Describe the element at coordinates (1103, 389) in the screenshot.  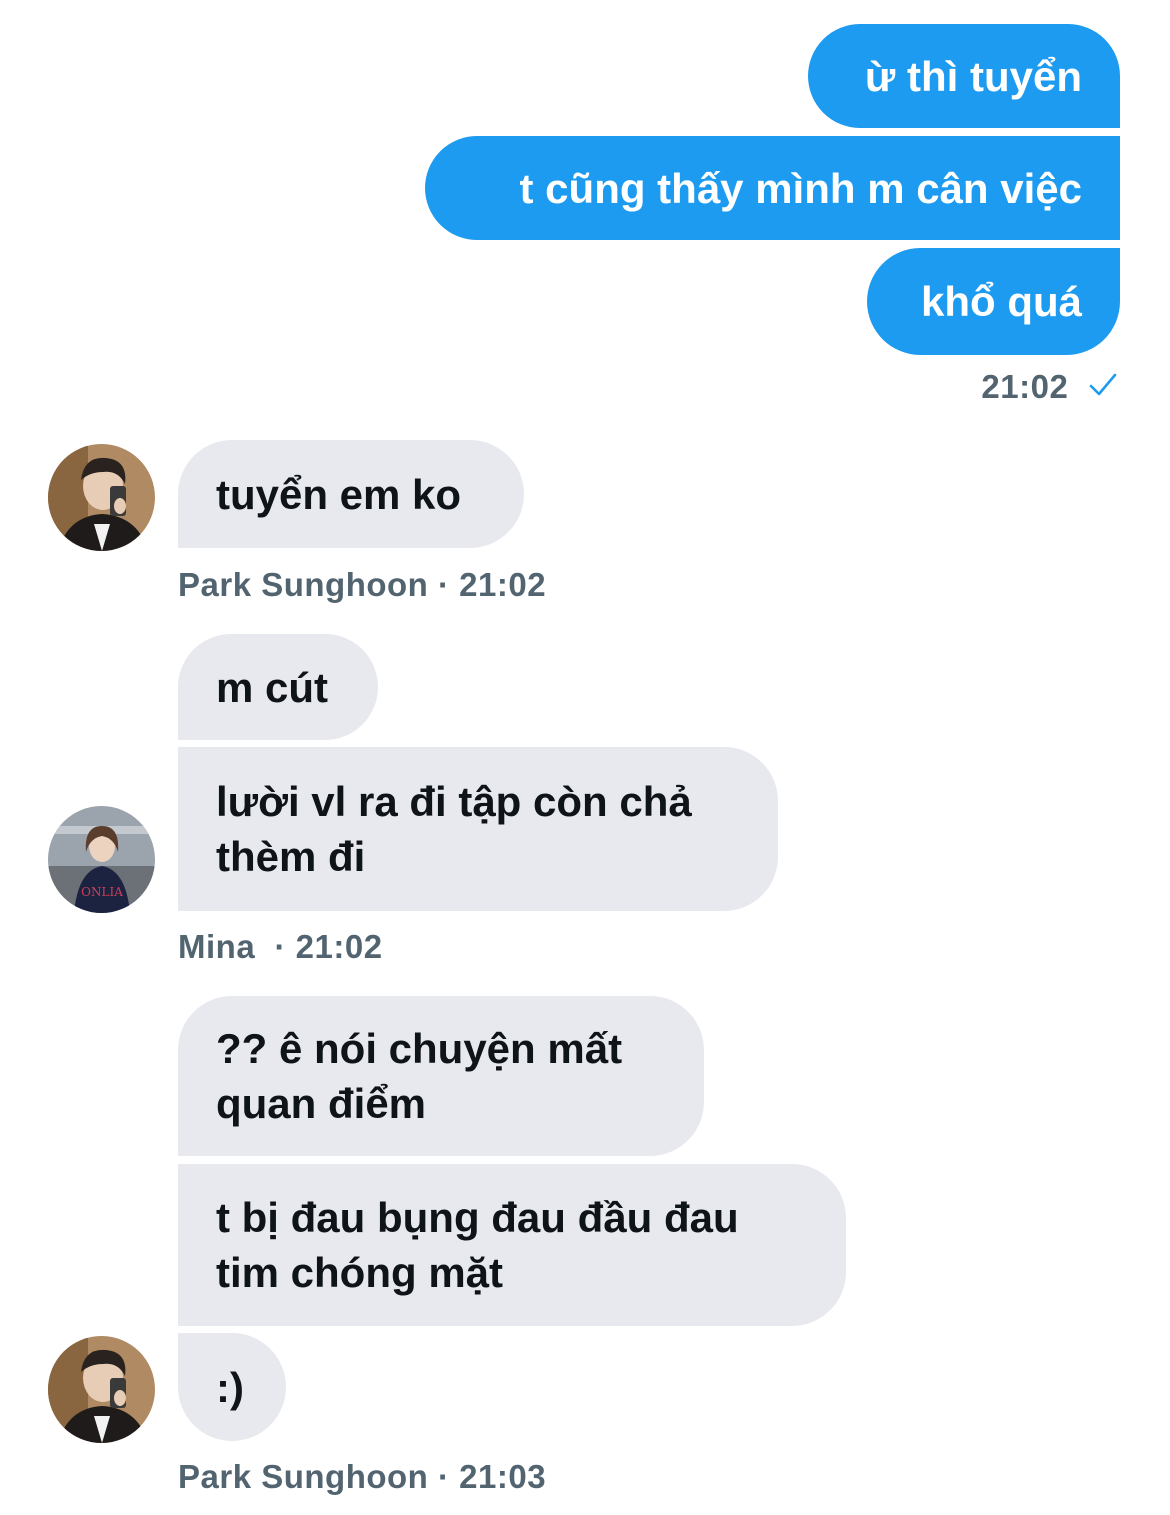
I see `check-icon` at that location.